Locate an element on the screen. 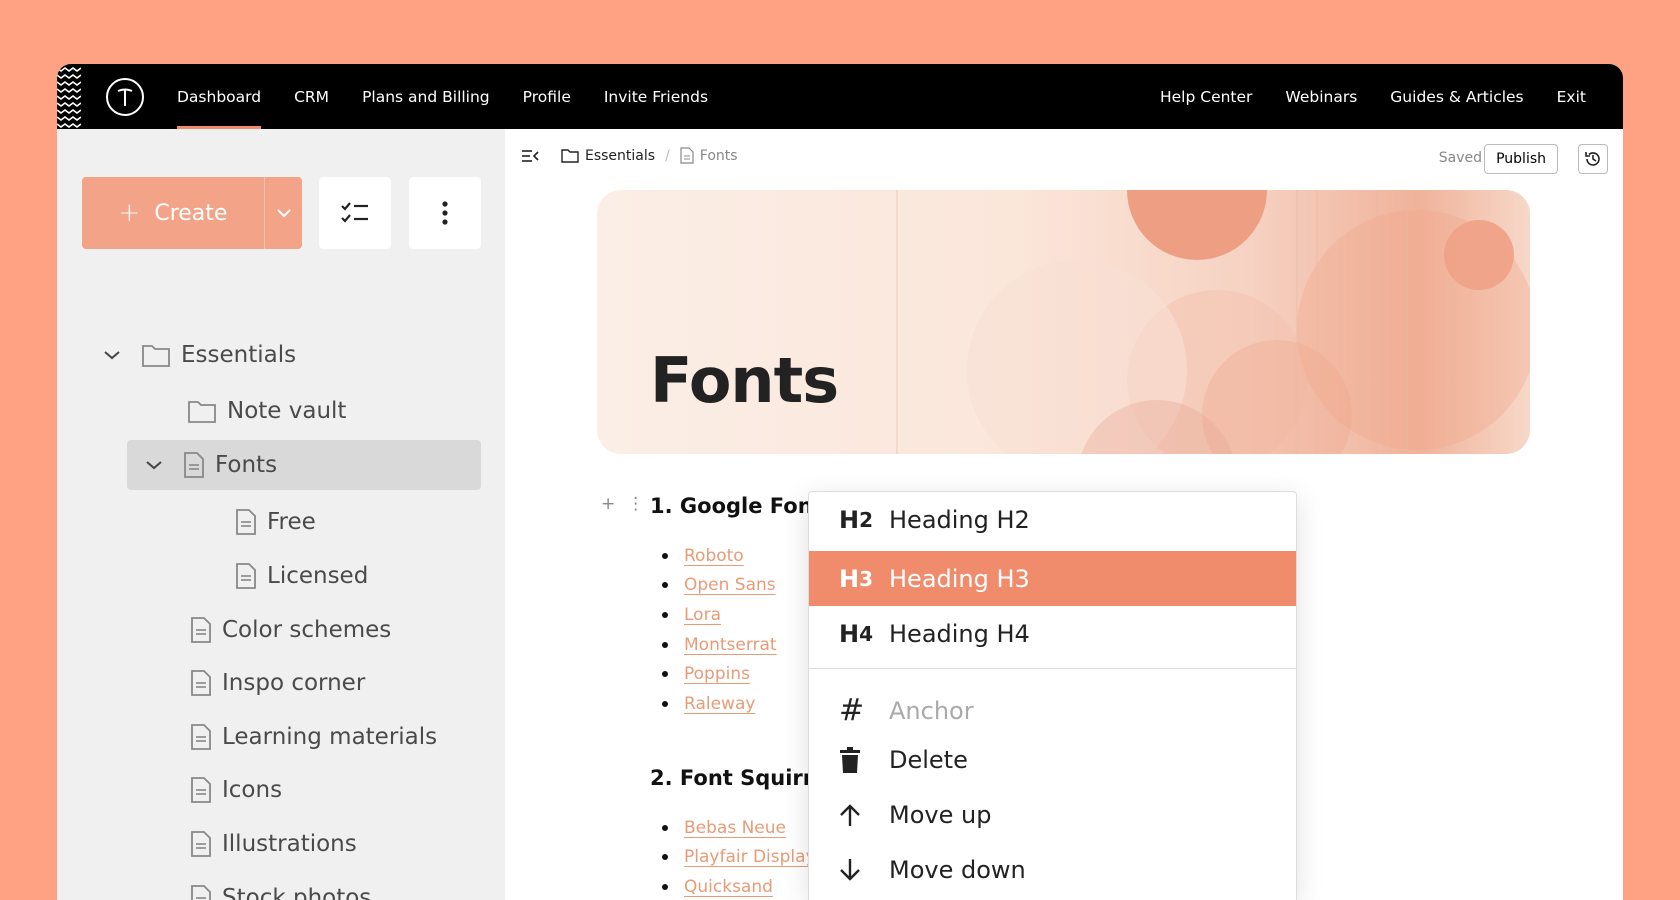 The width and height of the screenshot is (1680, 900). menu-item-heading-h3: H3 Heading H3 is located at coordinates (1052, 578).